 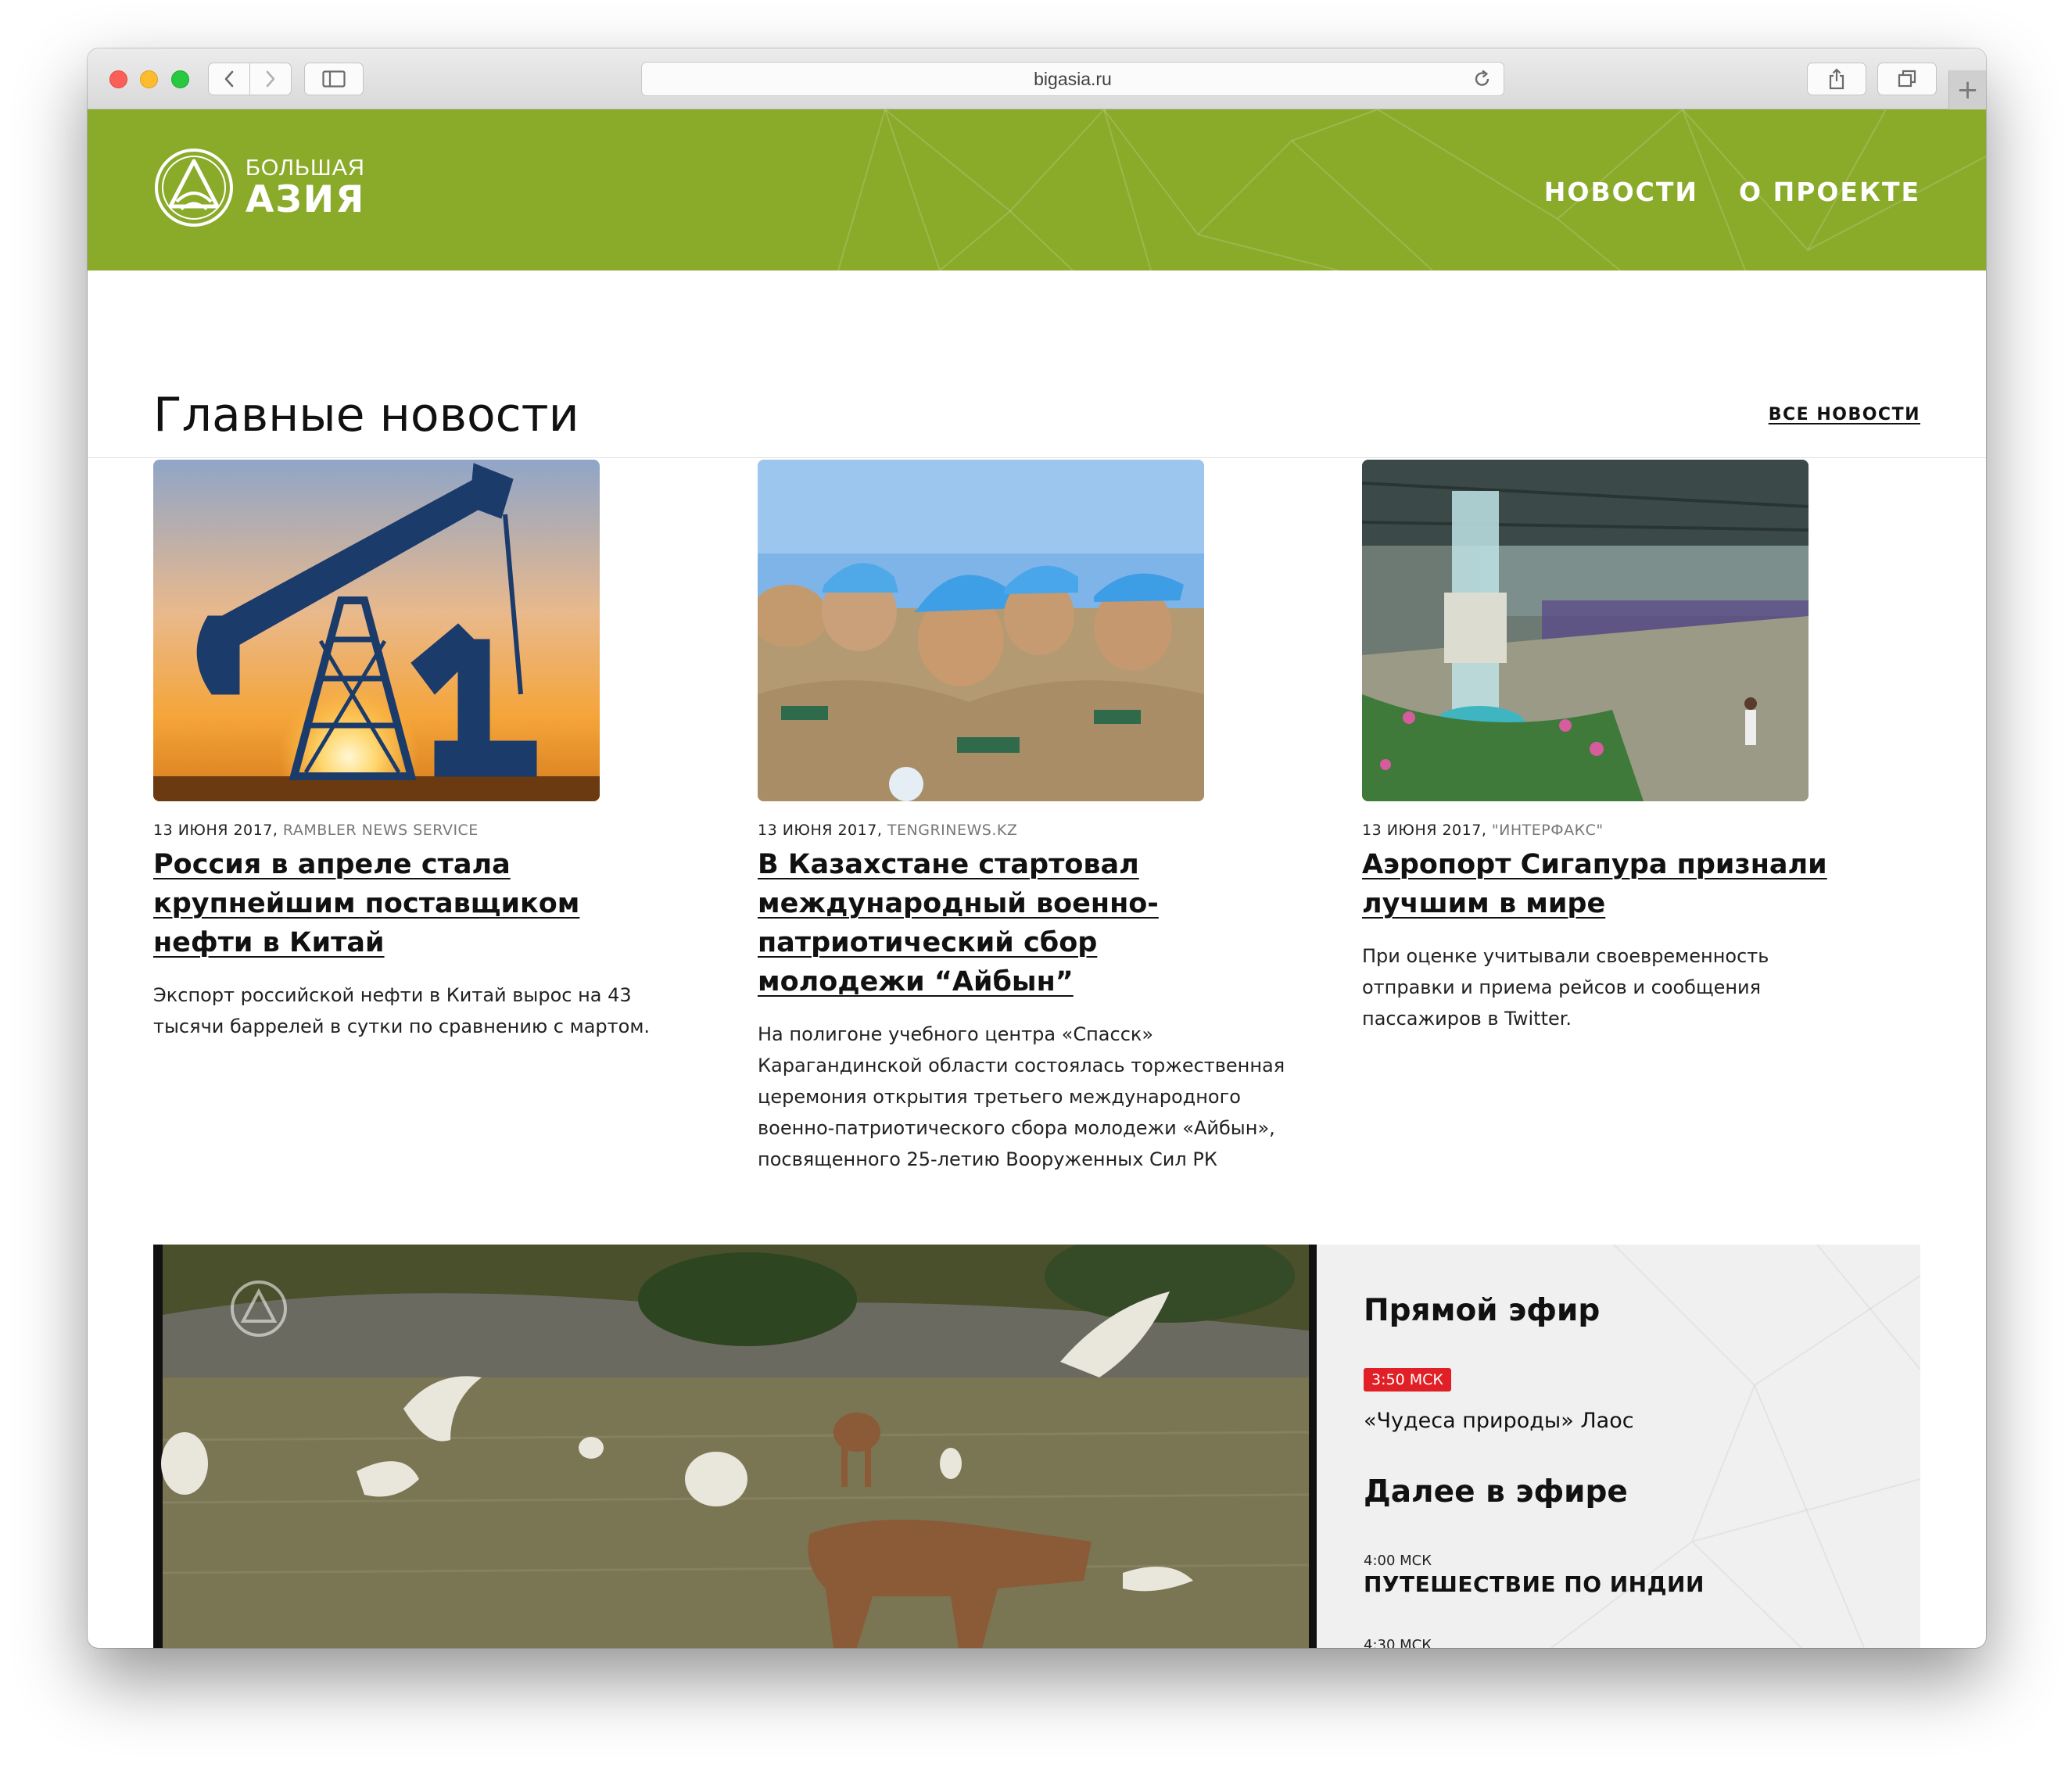 I want to click on news-source: RAMBLER NEWS SERVICE, so click(x=380, y=831).